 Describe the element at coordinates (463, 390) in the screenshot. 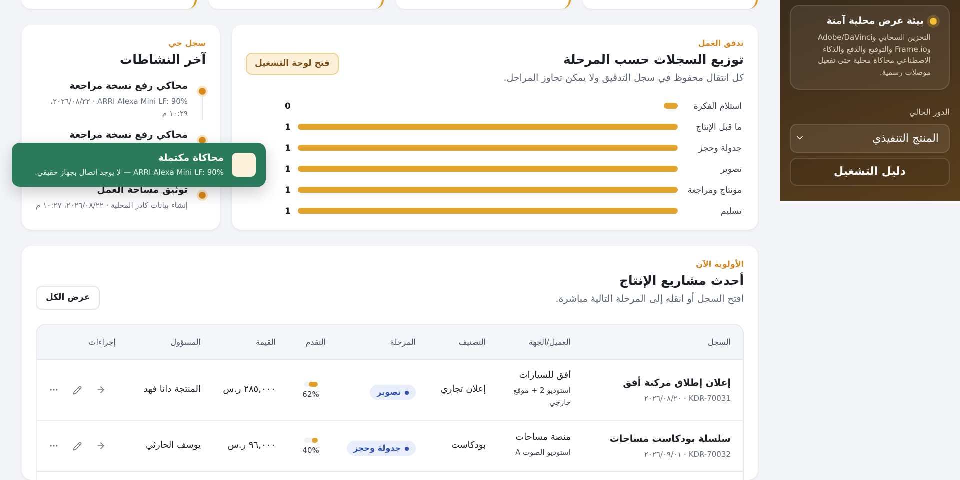

I see `category-cell-text: إعلان تجاري` at that location.